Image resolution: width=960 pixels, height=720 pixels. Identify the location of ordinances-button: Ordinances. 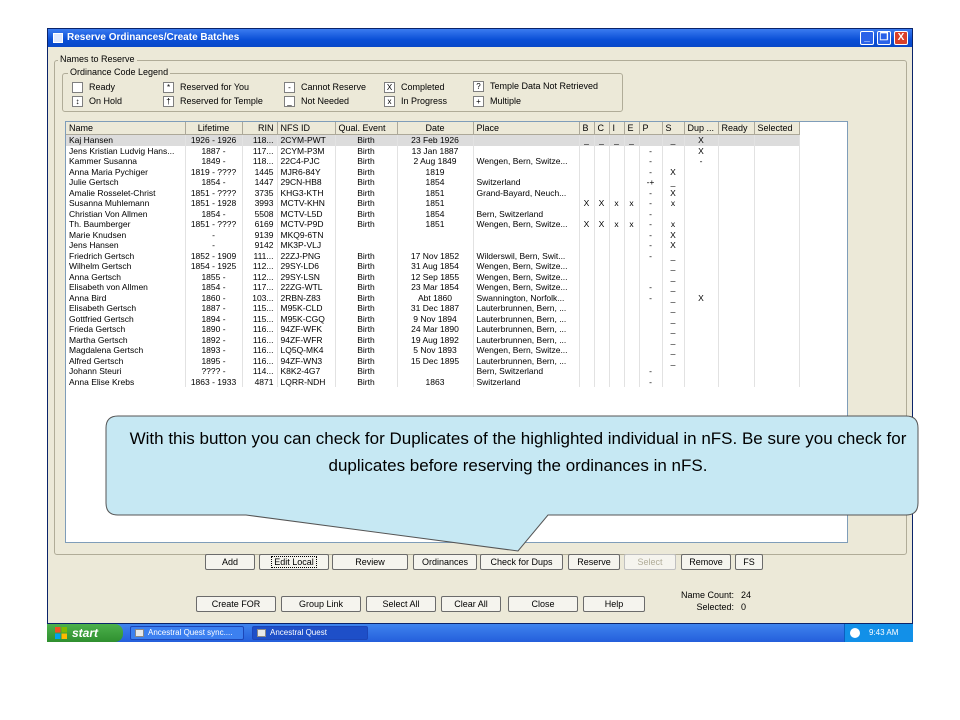
(445, 562).